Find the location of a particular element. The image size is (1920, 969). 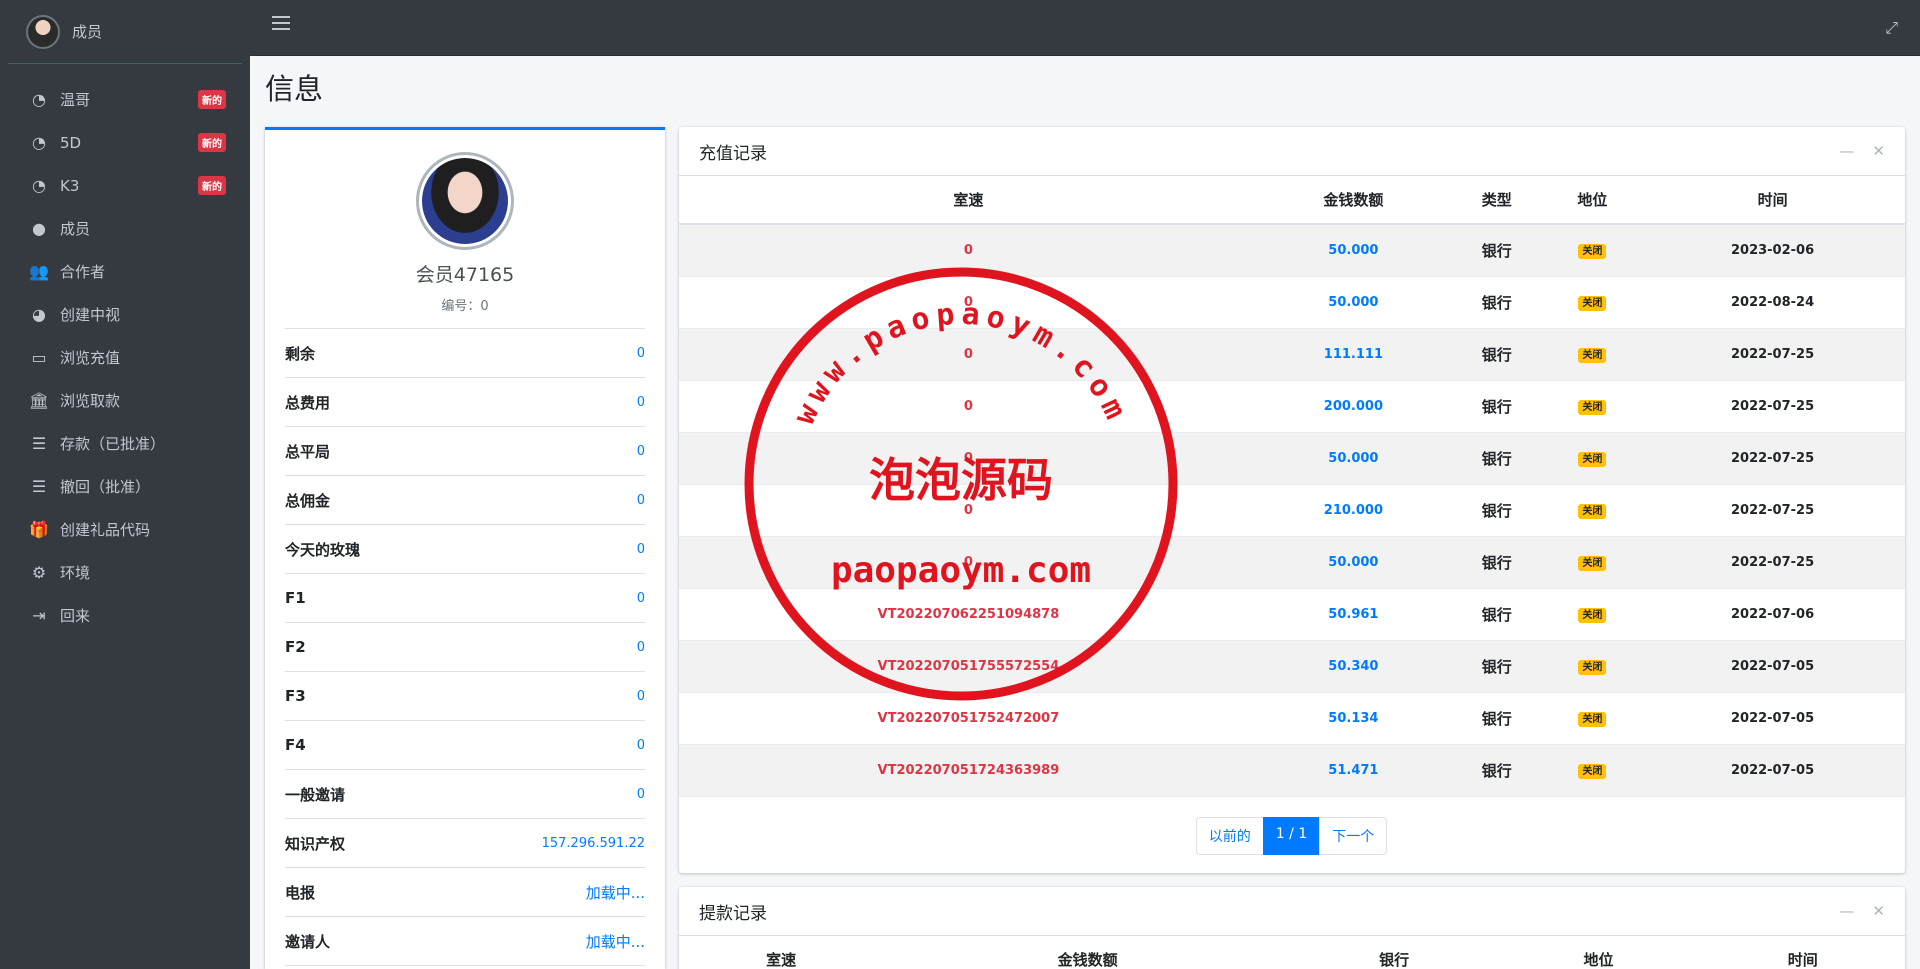

user-circle-icon: ● is located at coordinates (39, 228).